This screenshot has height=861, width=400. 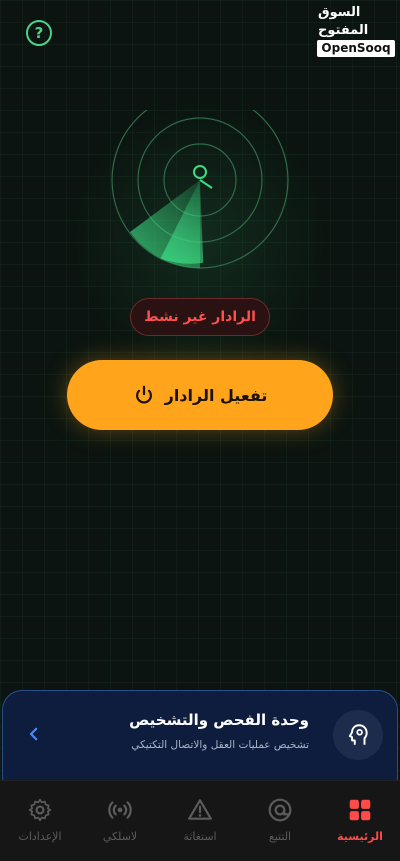 I want to click on gear-icon, so click(x=40, y=810).